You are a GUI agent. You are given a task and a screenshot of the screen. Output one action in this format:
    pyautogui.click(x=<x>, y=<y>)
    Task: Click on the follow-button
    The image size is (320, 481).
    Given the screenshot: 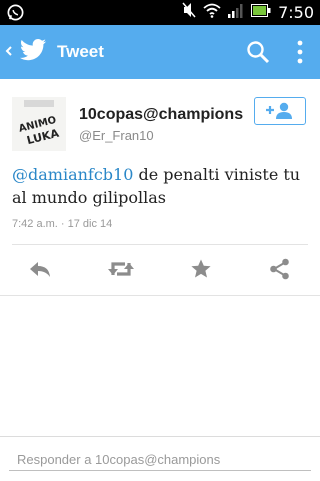 What is the action you would take?
    pyautogui.click(x=280, y=111)
    